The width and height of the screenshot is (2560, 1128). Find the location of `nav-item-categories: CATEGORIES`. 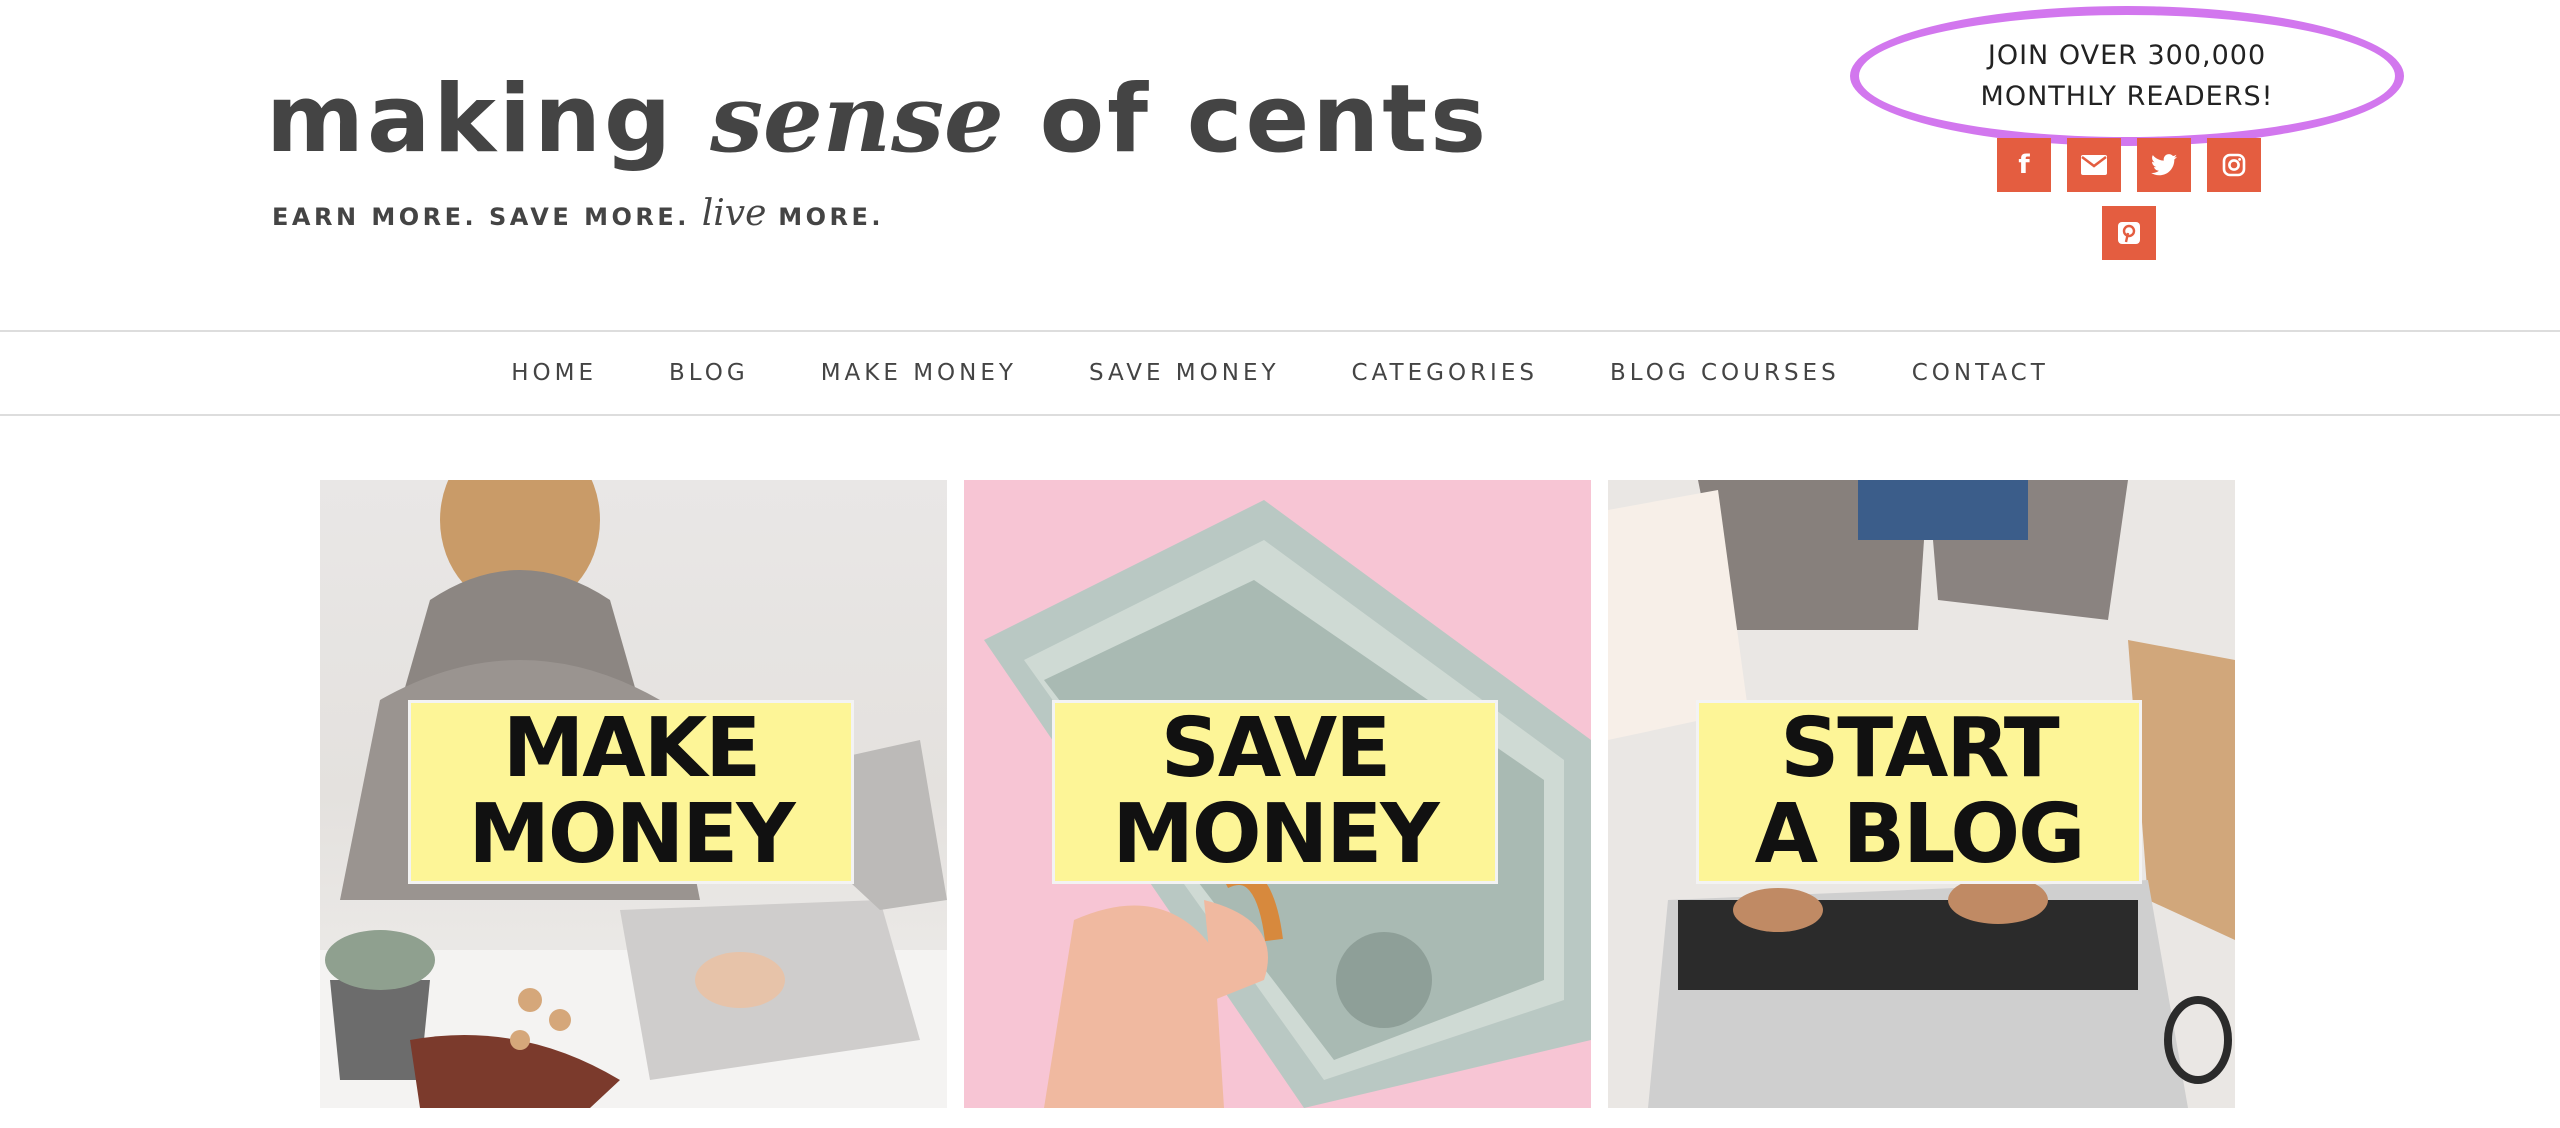

nav-item-categories: CATEGORIES is located at coordinates (1445, 373).